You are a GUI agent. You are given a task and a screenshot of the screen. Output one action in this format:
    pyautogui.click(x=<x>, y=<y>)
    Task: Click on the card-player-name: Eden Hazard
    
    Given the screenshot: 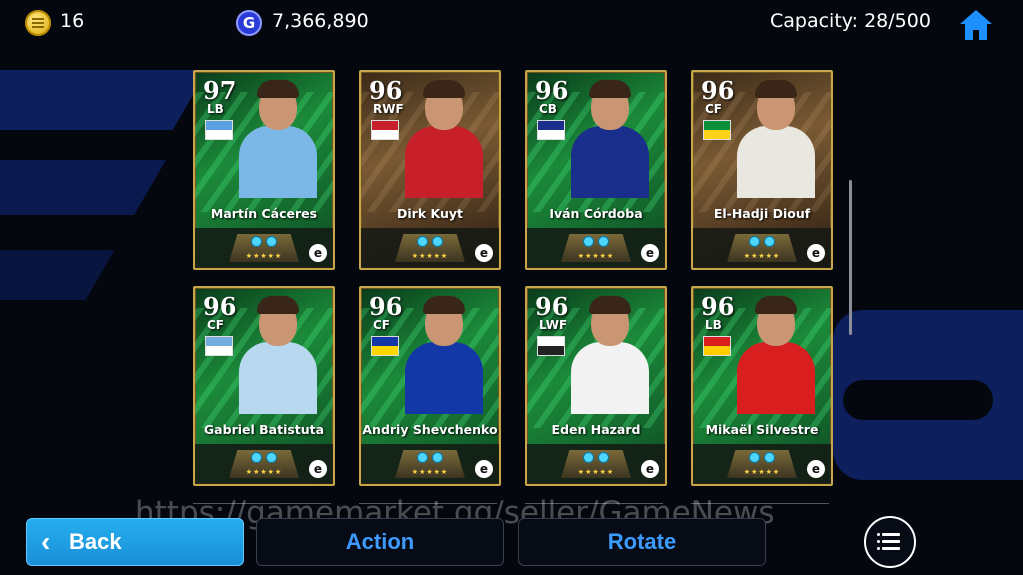 What is the action you would take?
    pyautogui.click(x=596, y=429)
    